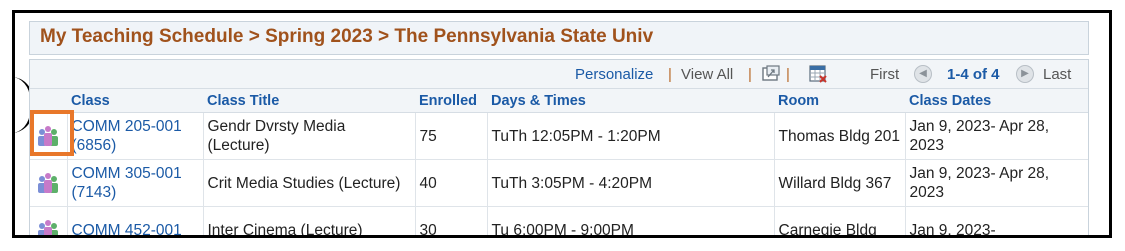 The width and height of the screenshot is (1125, 251). What do you see at coordinates (839, 101) in the screenshot?
I see `column-header-room: Room` at bounding box center [839, 101].